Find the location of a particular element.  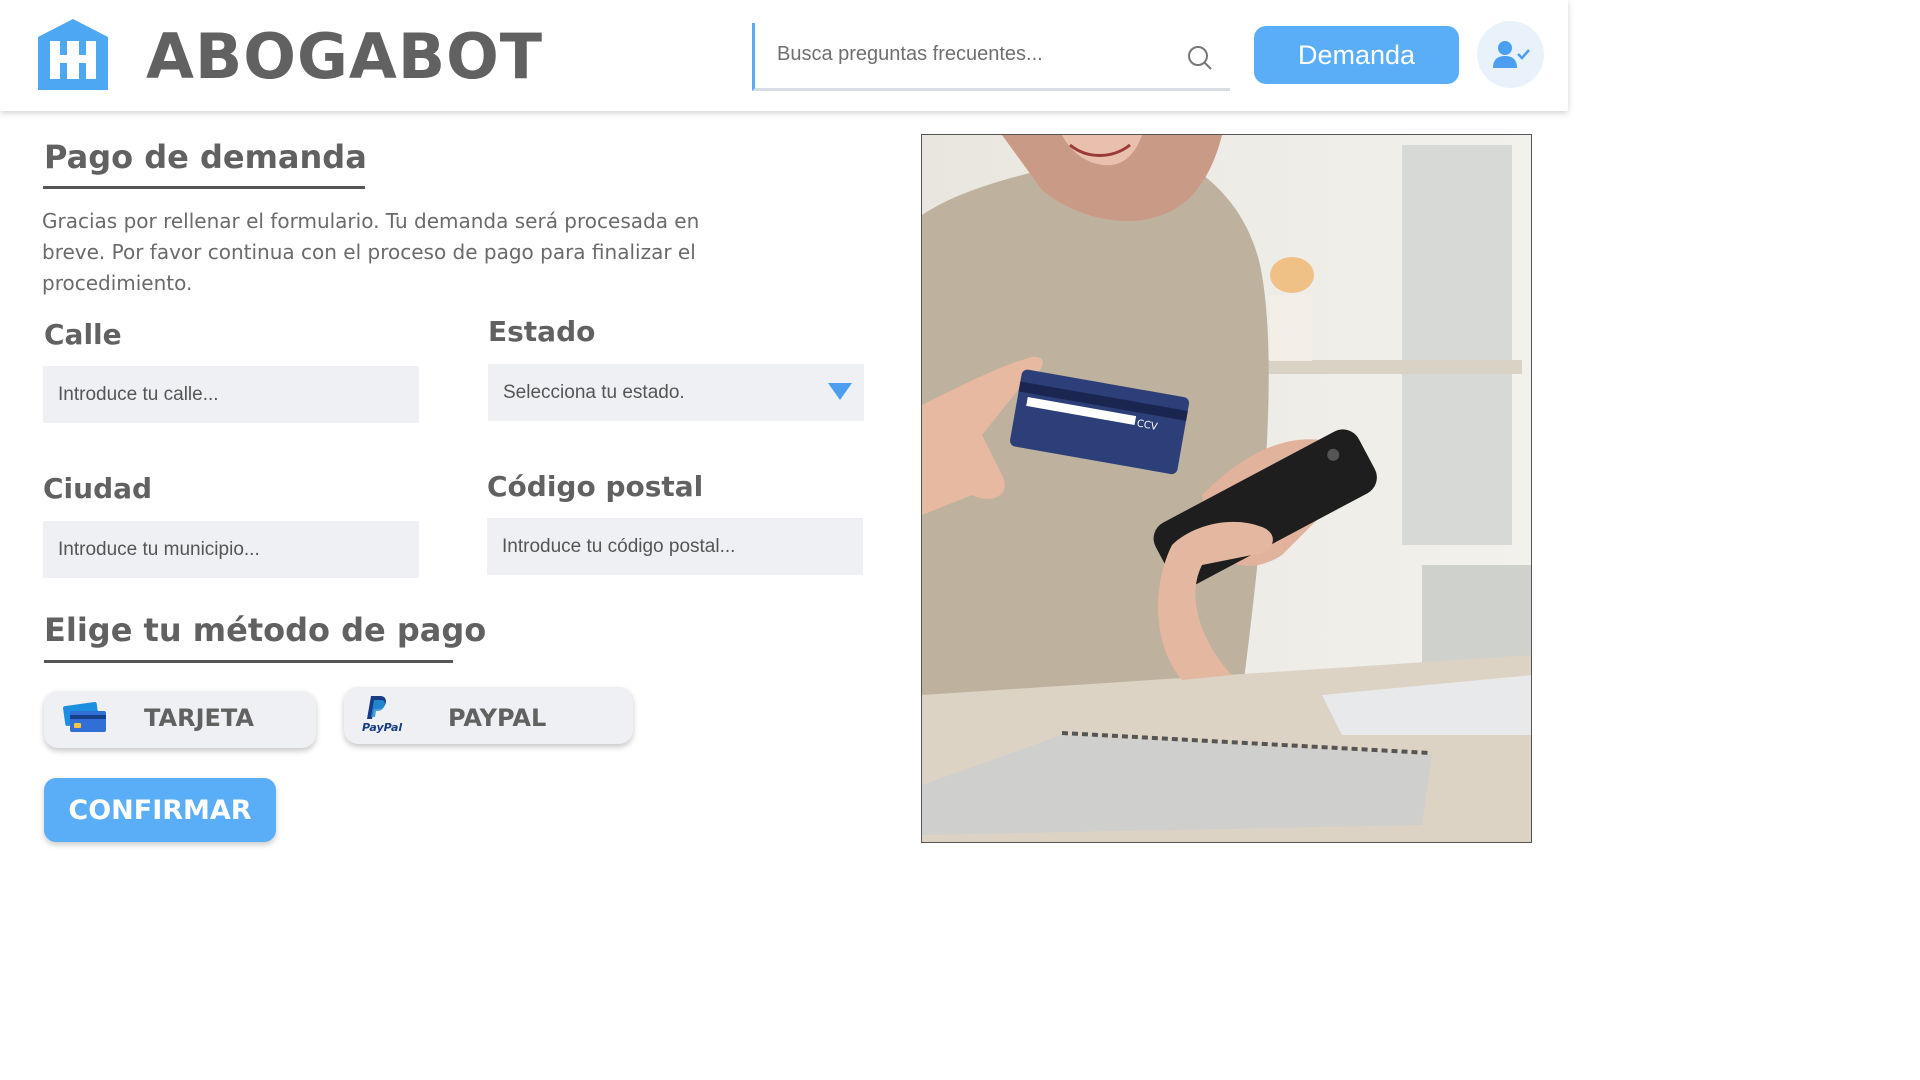

city-input is located at coordinates (231, 549).